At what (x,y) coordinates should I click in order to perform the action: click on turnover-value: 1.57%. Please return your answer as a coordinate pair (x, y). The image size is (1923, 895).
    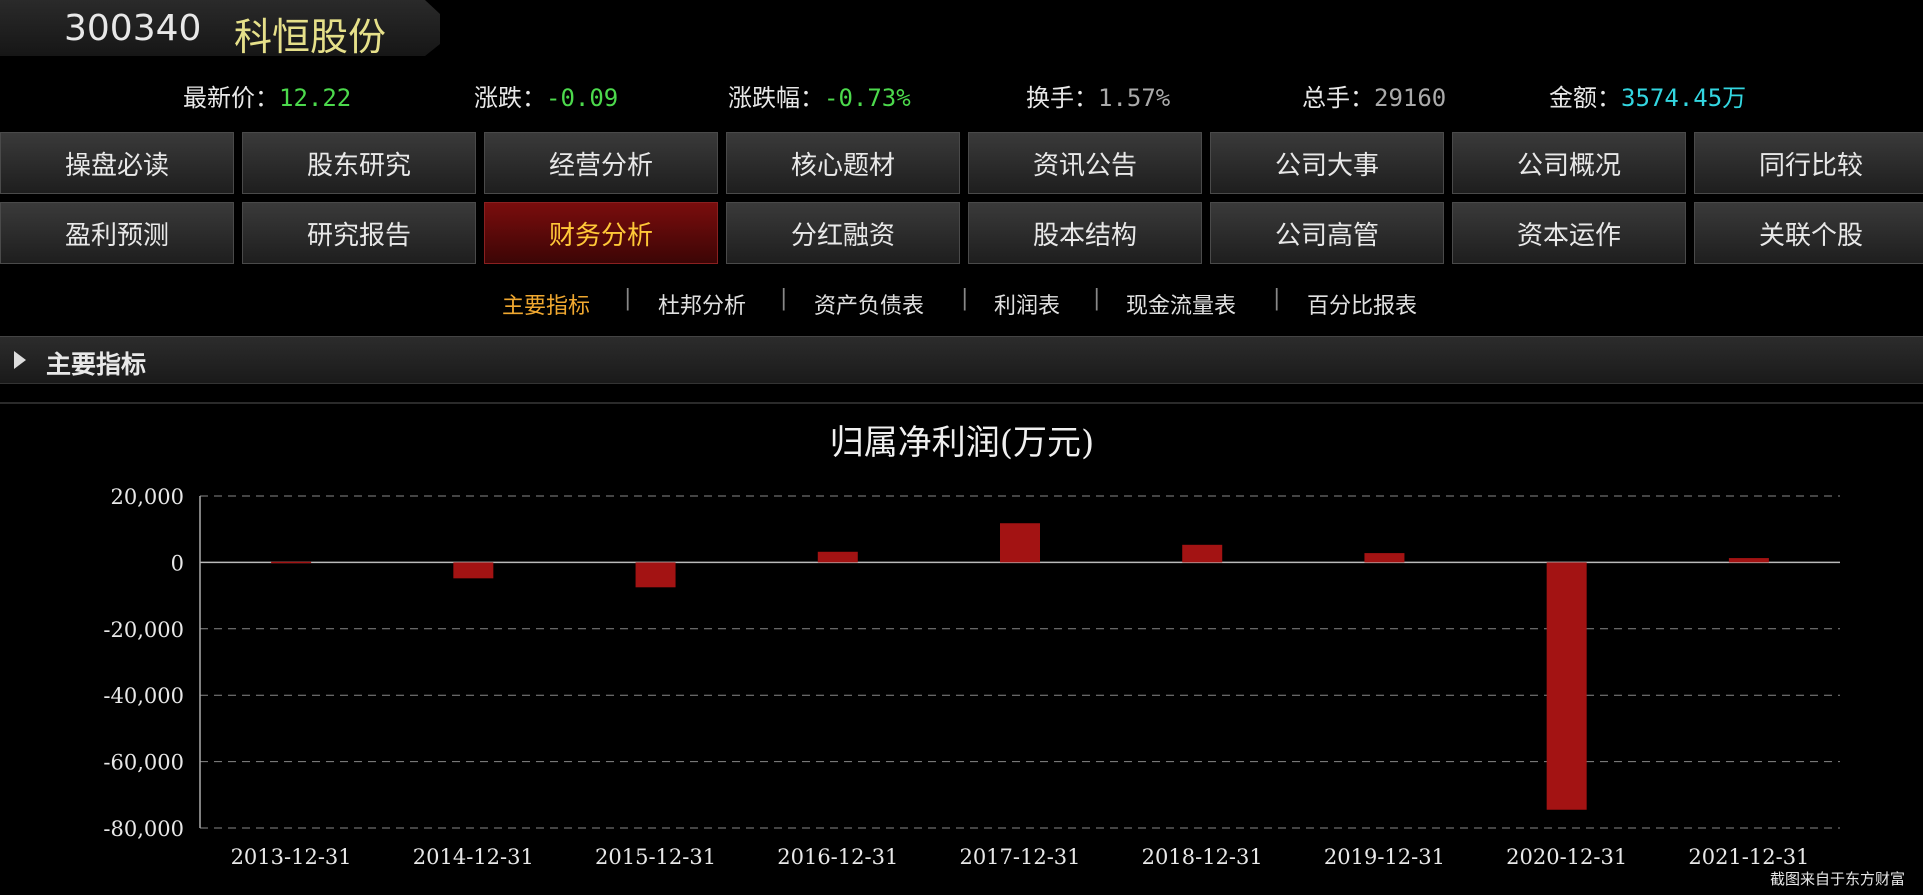
    Looking at the image, I should click on (1134, 98).